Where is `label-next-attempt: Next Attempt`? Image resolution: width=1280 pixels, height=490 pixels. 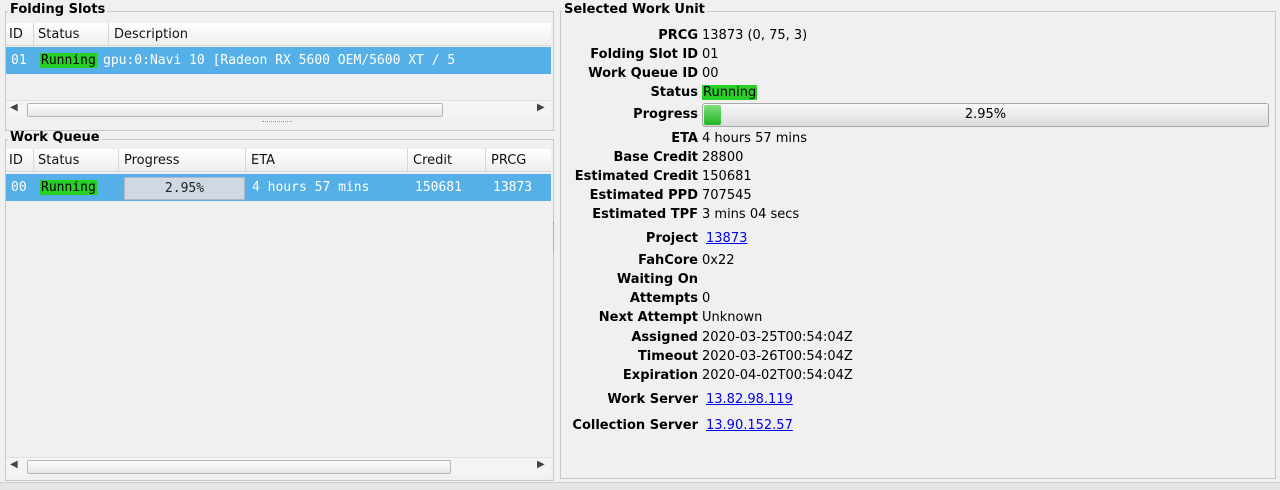 label-next-attempt: Next Attempt is located at coordinates (648, 317).